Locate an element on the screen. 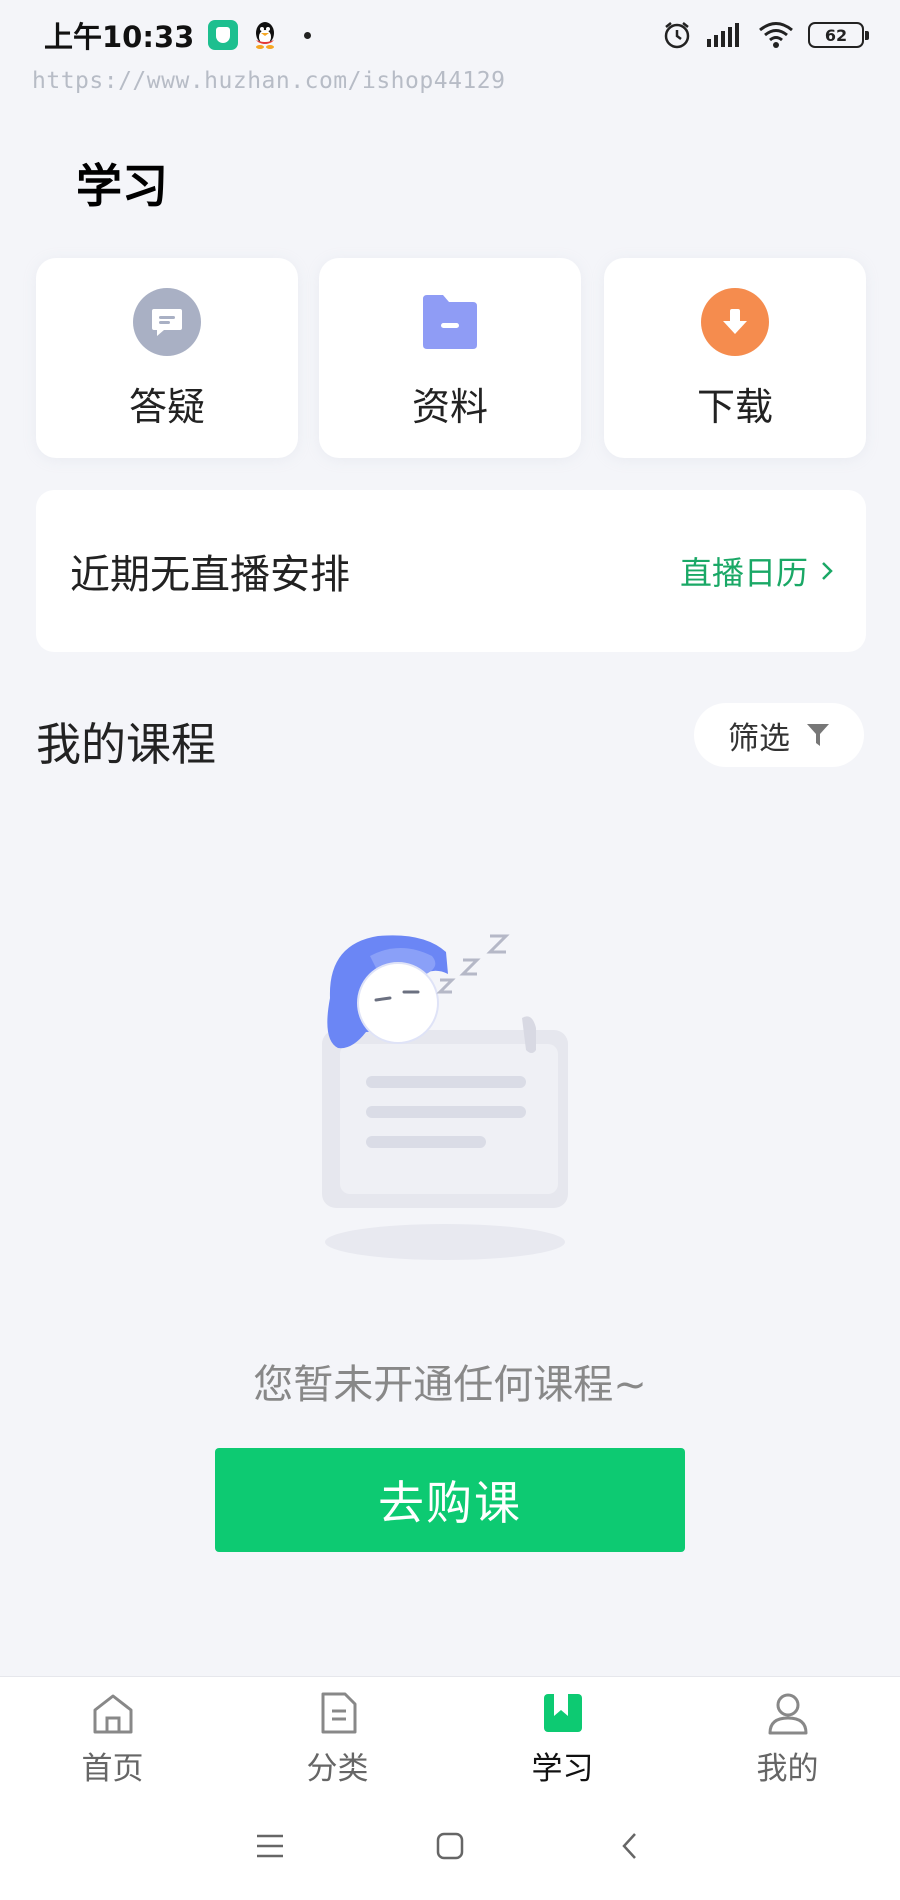 The height and width of the screenshot is (1900, 900). live-calendar-label: 直播日历 is located at coordinates (743, 573).